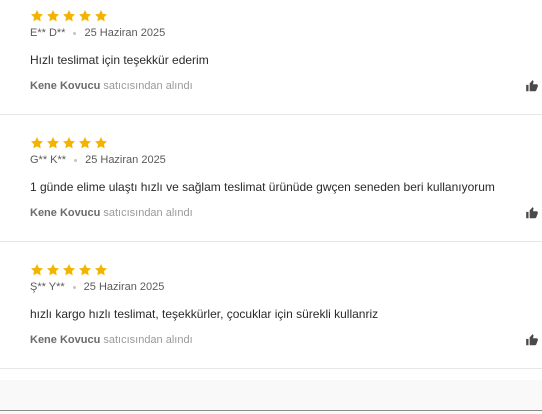 This screenshot has height=414, width=542. Describe the element at coordinates (271, 397) in the screenshot. I see `footer-background` at that location.